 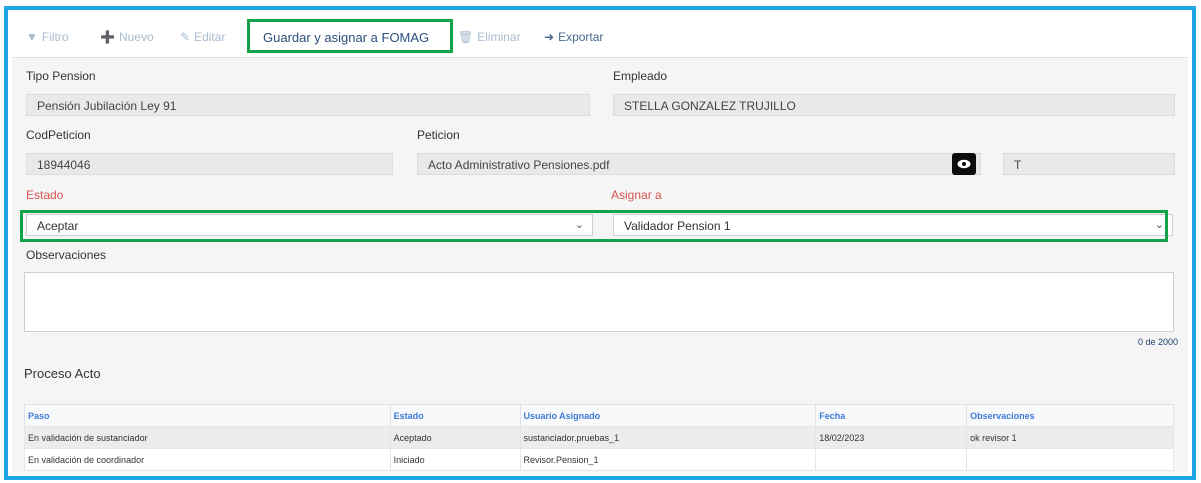 I want to click on pencil-square-icon: ✎, so click(x=185, y=37).